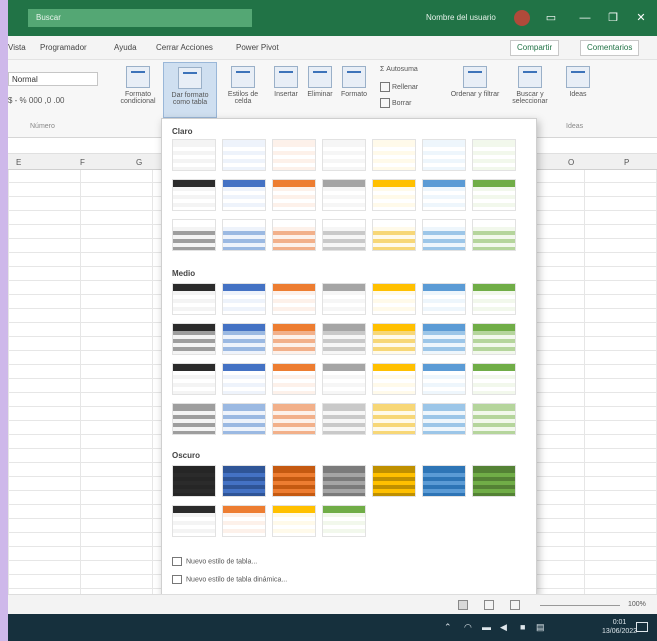 The width and height of the screenshot is (657, 641). What do you see at coordinates (243, 85) in the screenshot?
I see `cell-styles-button: Estilos de celda` at bounding box center [243, 85].